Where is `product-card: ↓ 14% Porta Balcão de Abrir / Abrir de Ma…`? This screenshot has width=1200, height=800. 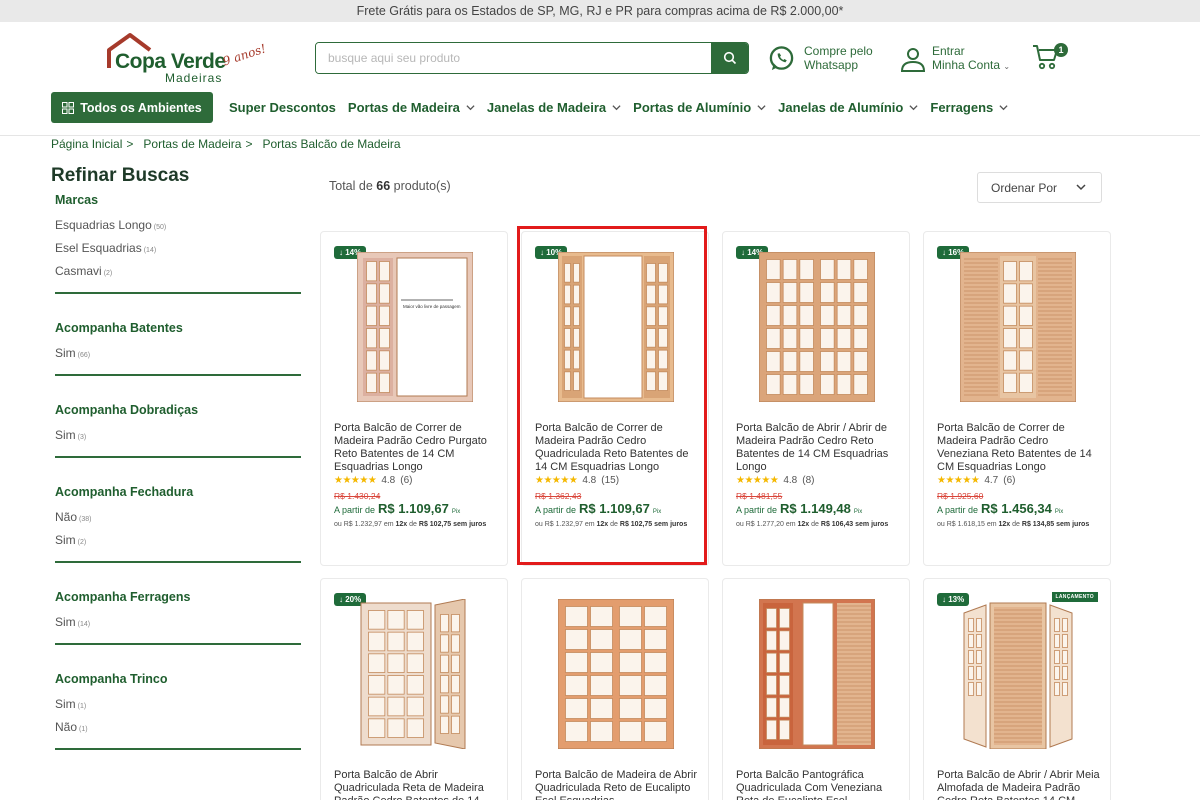 product-card: ↓ 14% Porta Balcão de Abrir / Abrir de Ma… is located at coordinates (816, 398).